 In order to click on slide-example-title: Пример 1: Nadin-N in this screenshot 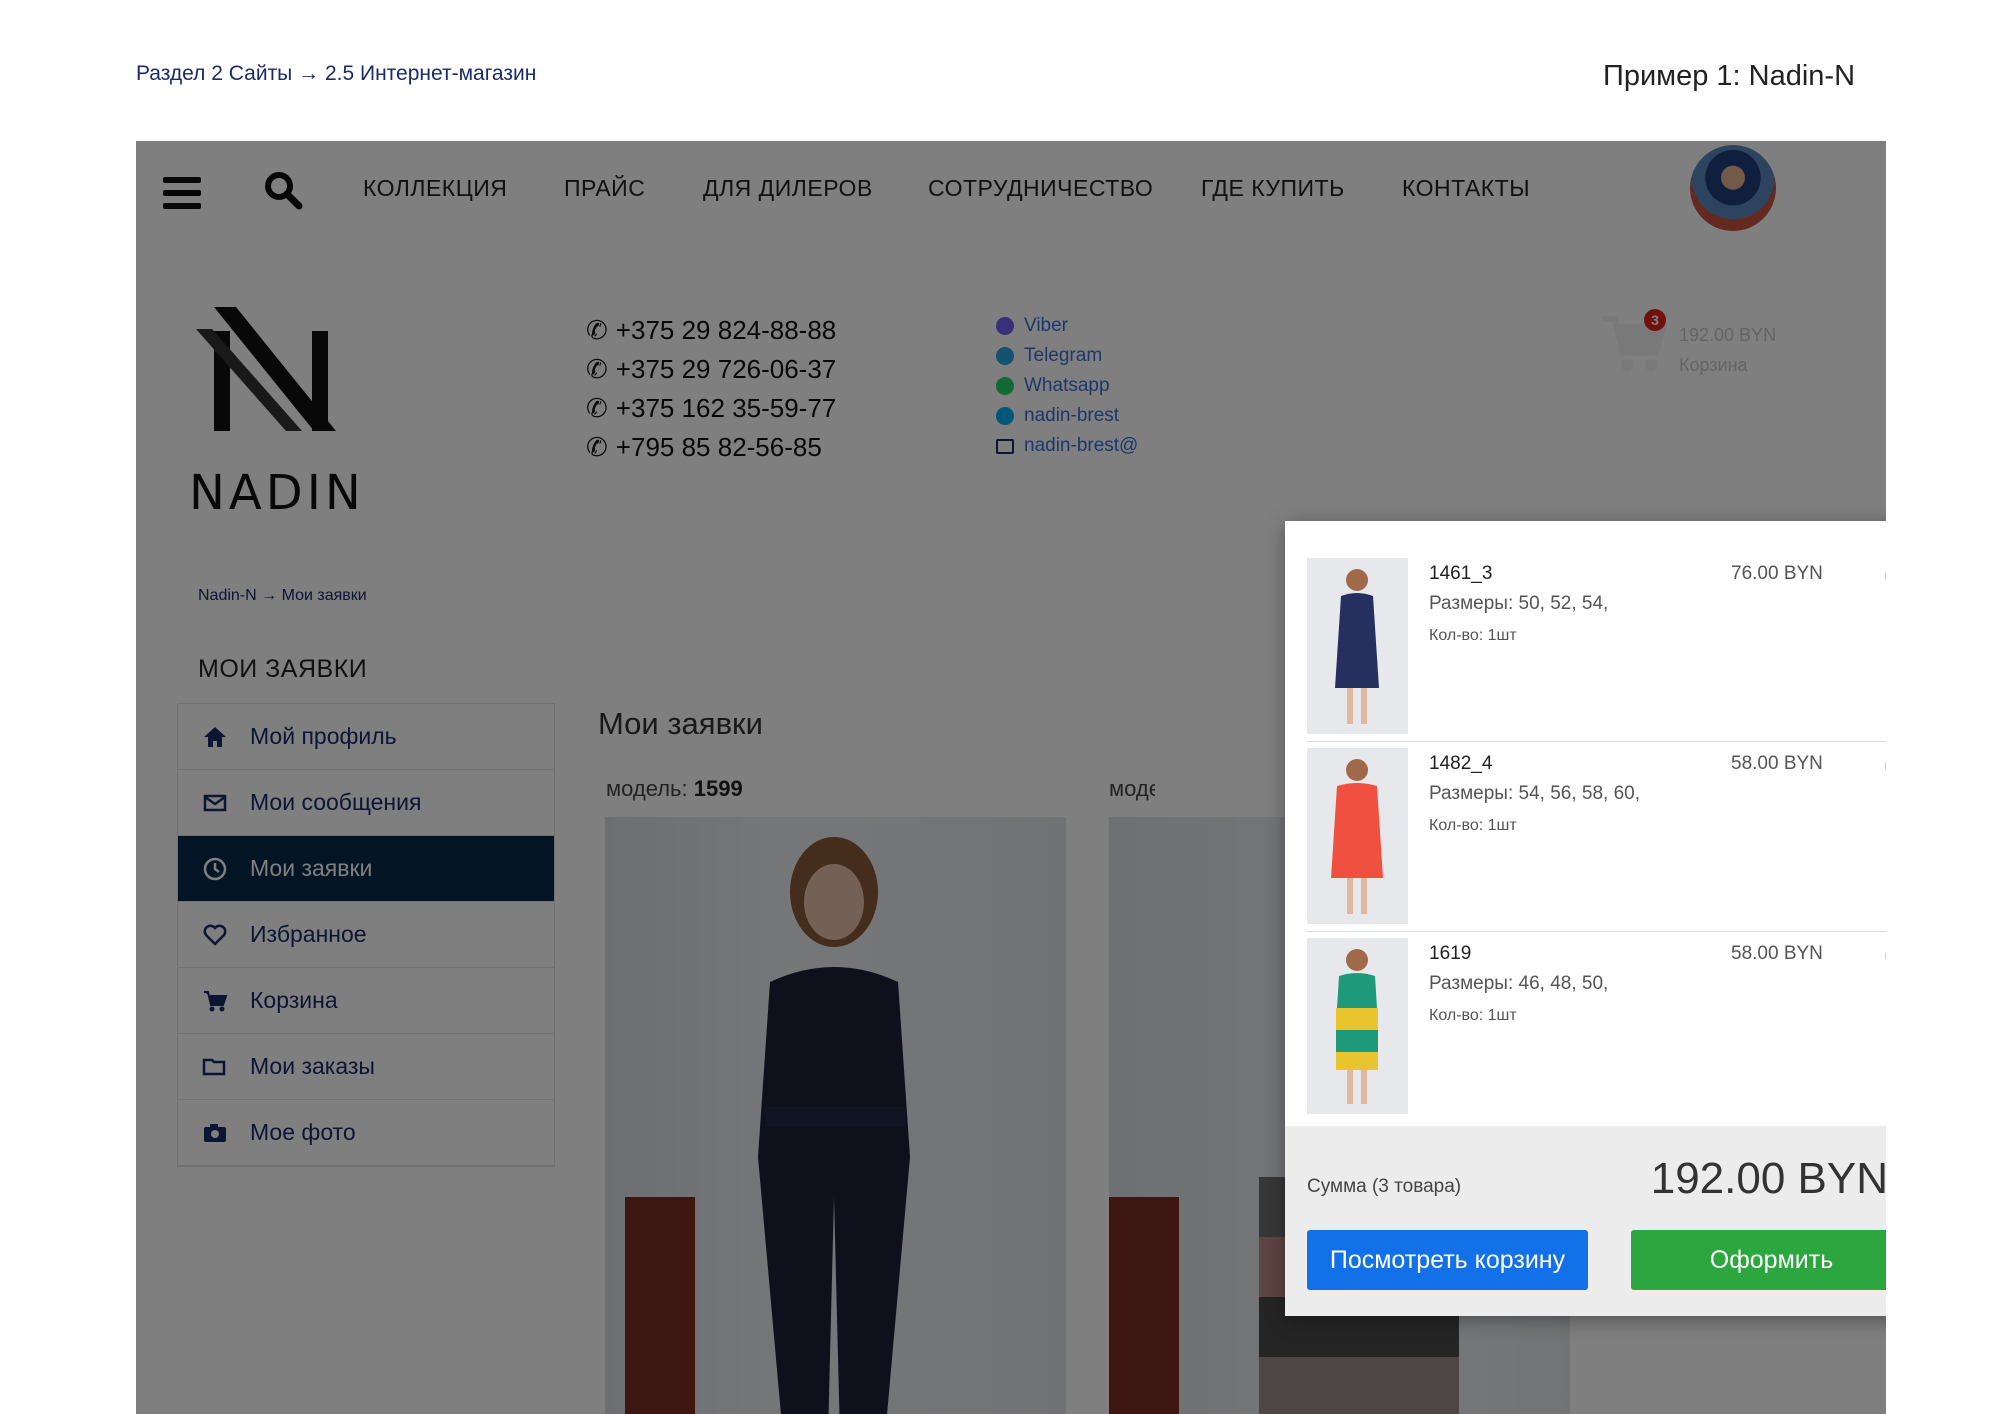, I will do `click(1729, 76)`.